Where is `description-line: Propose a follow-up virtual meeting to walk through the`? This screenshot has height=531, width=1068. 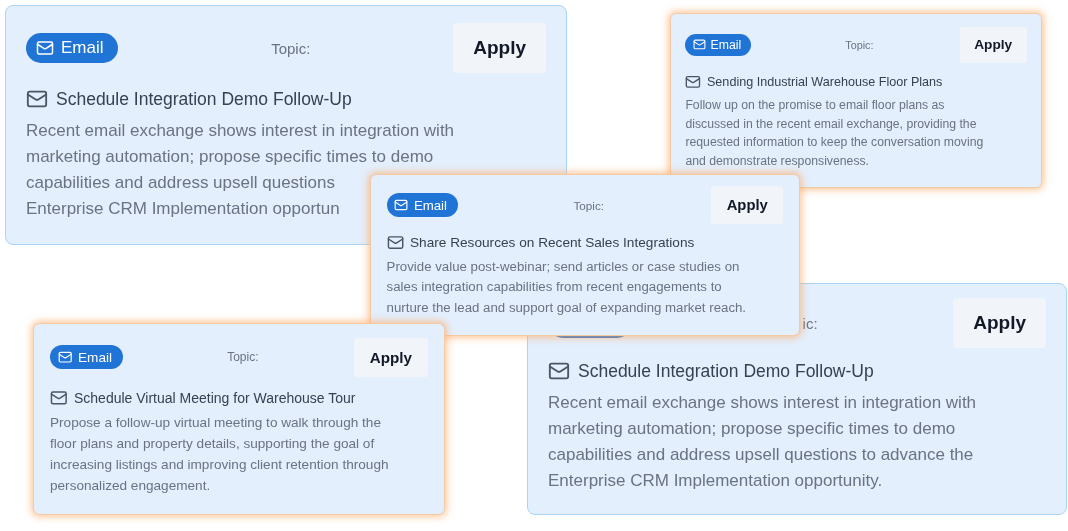 description-line: Propose a follow-up virtual meeting to walk through the is located at coordinates (215, 423).